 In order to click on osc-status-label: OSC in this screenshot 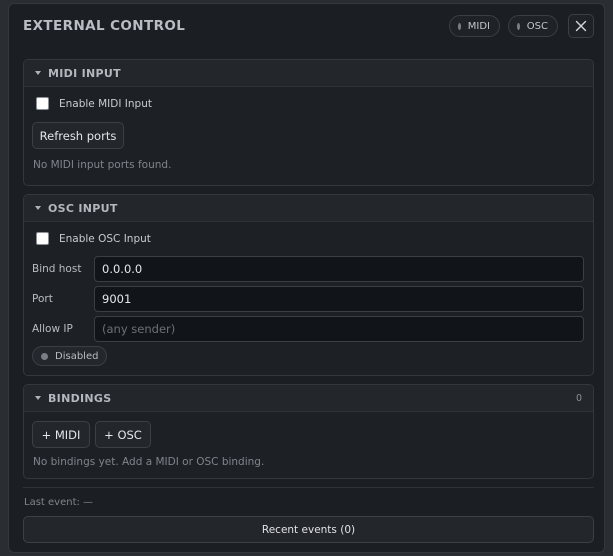, I will do `click(537, 26)`.